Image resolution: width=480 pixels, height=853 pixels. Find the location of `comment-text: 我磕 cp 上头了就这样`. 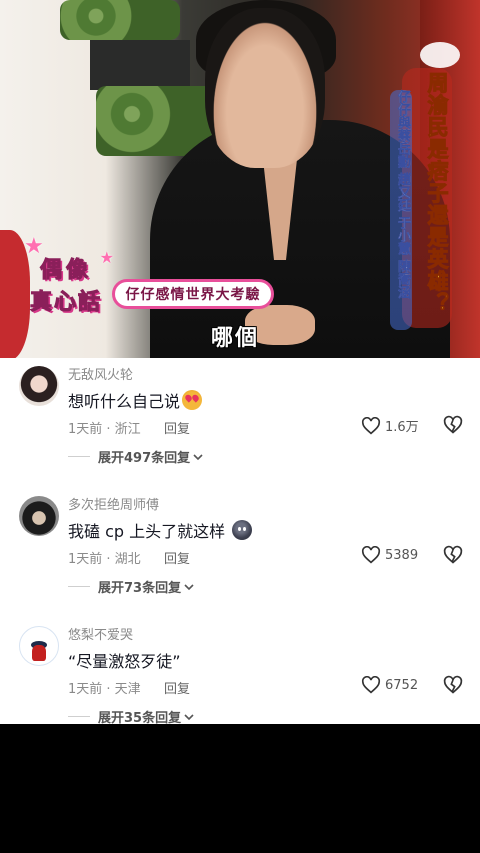

comment-text: 我磕 cp 上头了就这样 is located at coordinates (160, 530).